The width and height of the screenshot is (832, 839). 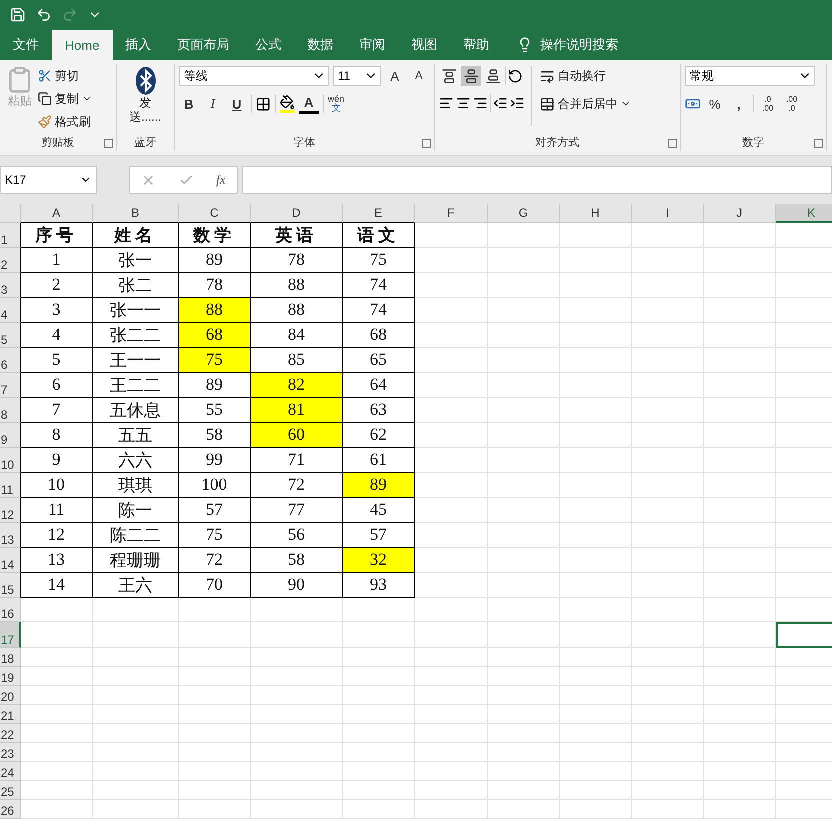 What do you see at coordinates (10, 235) in the screenshot?
I see `row-header: 1` at bounding box center [10, 235].